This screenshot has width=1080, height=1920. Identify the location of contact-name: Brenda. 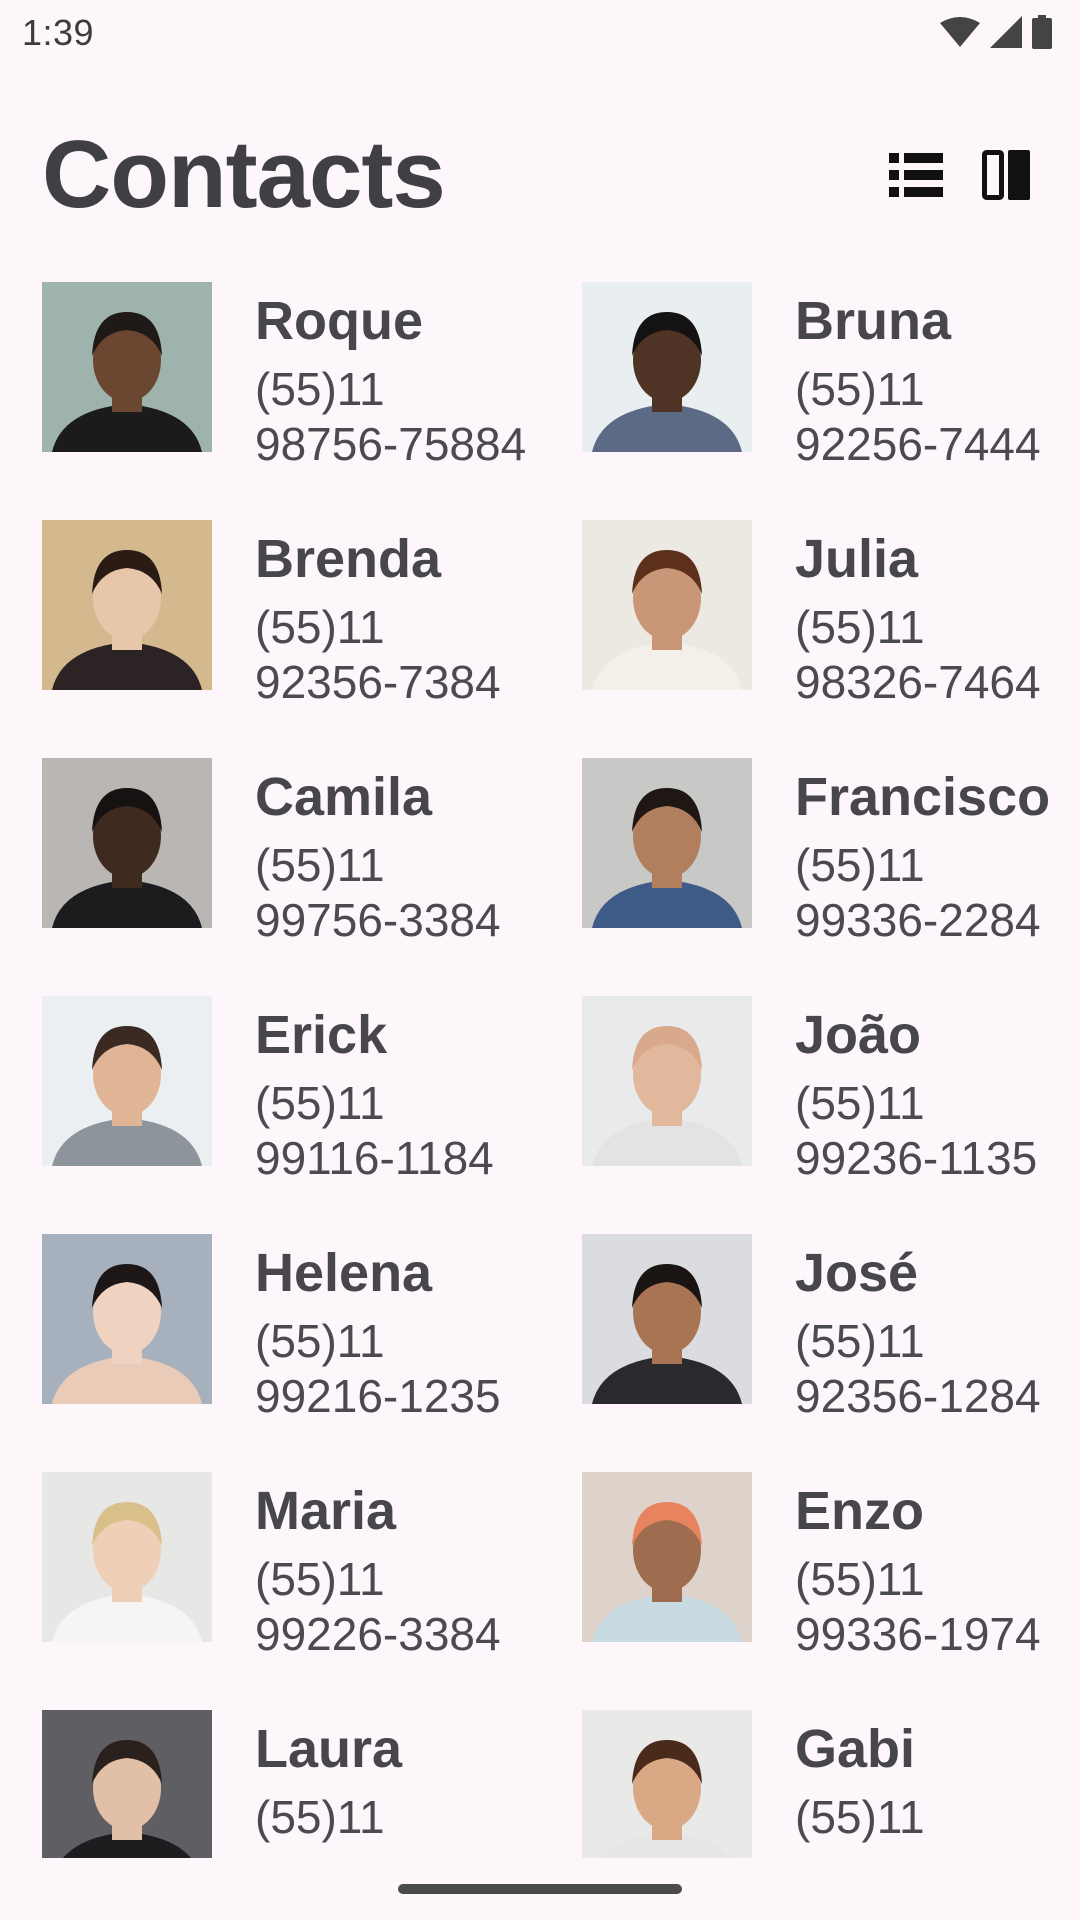
(348, 559).